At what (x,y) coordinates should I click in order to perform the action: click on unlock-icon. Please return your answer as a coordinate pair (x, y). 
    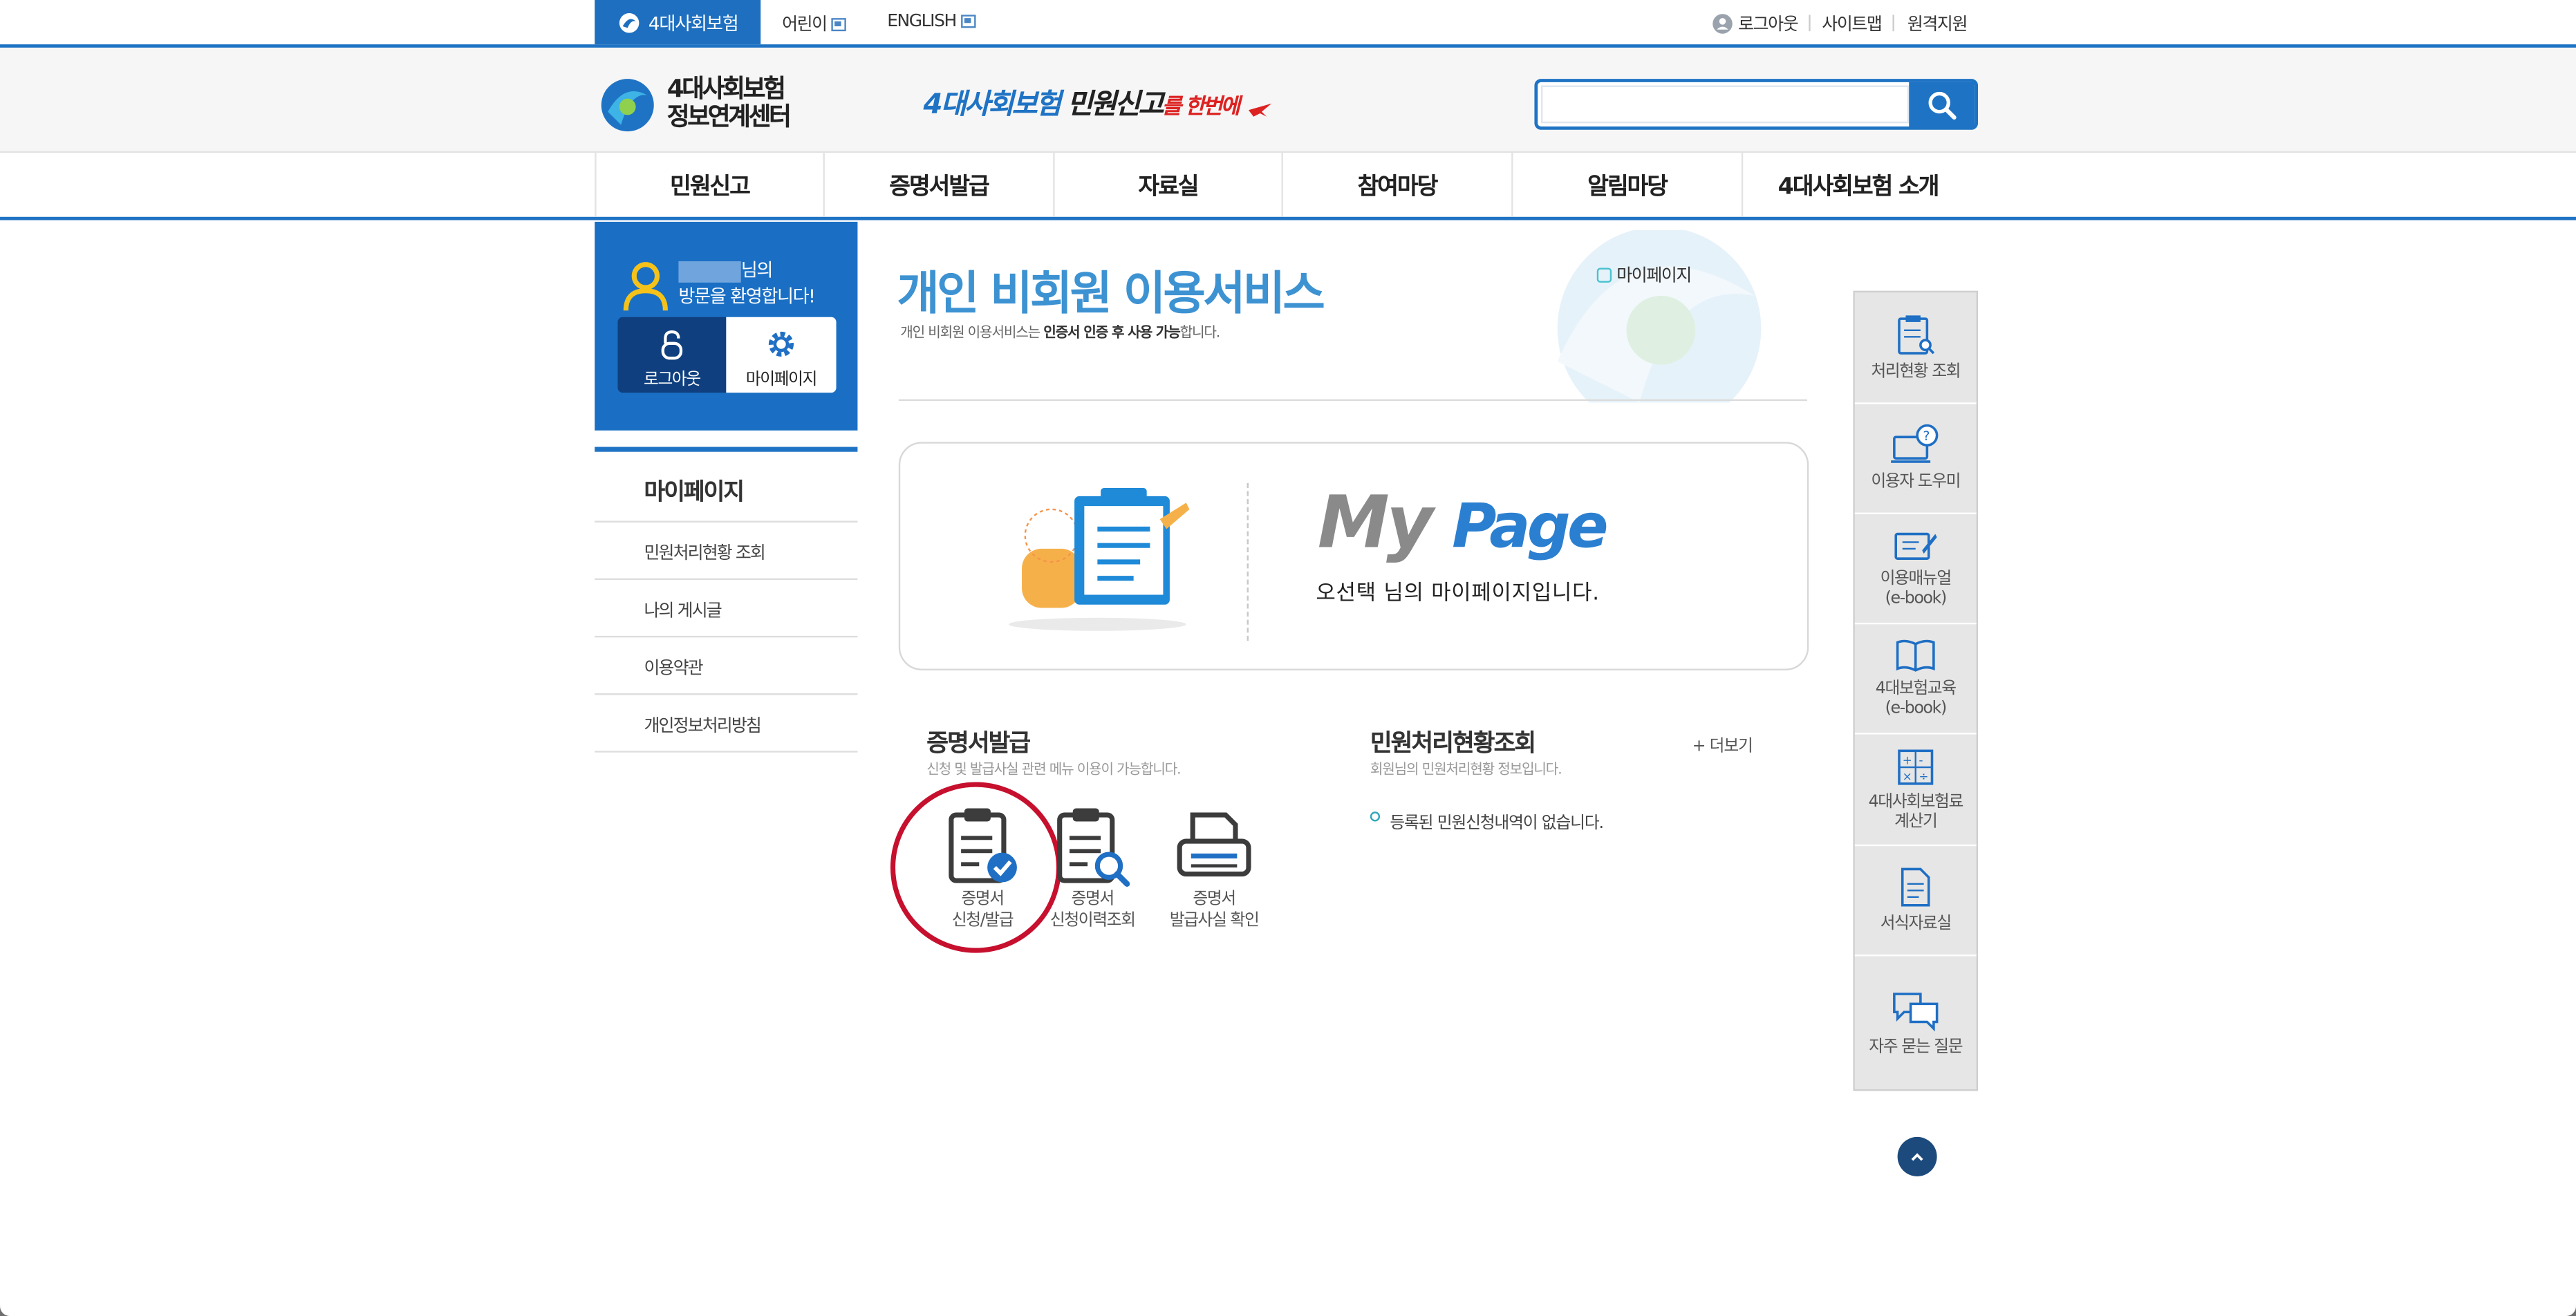
    Looking at the image, I should click on (672, 345).